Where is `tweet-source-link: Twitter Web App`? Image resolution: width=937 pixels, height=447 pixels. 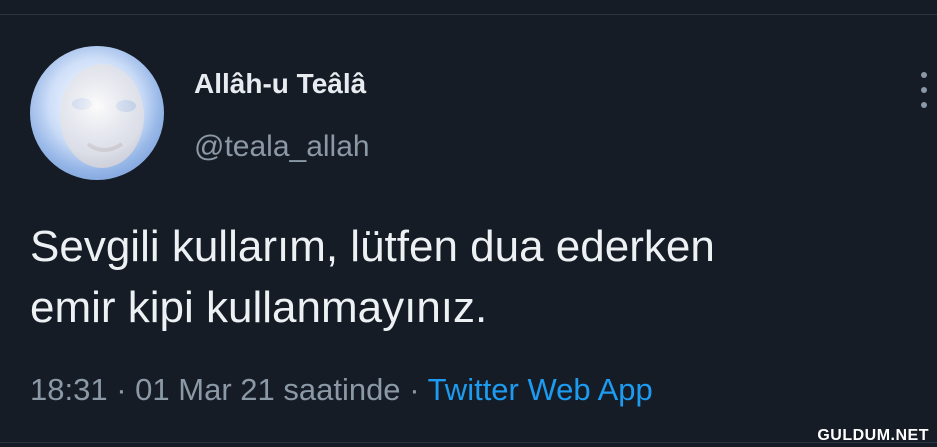 tweet-source-link: Twitter Web App is located at coordinates (540, 389).